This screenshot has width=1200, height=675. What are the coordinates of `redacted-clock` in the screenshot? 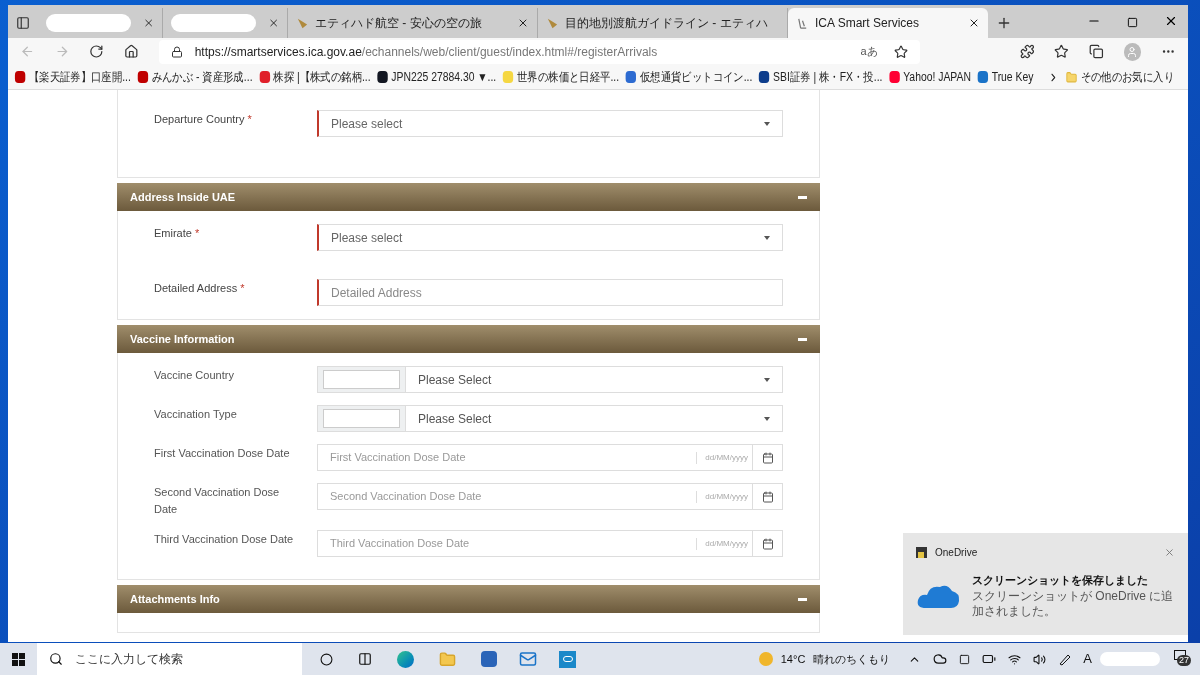 It's located at (1130, 659).